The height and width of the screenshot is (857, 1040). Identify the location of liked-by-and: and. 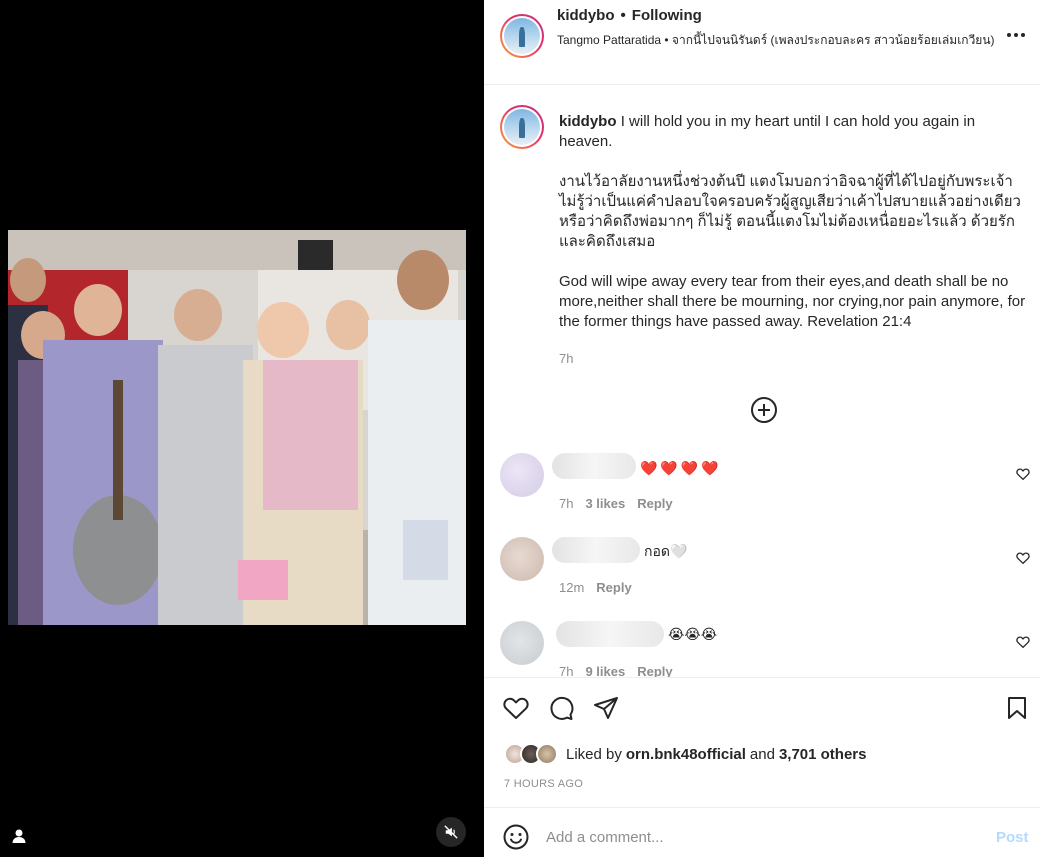
(762, 754).